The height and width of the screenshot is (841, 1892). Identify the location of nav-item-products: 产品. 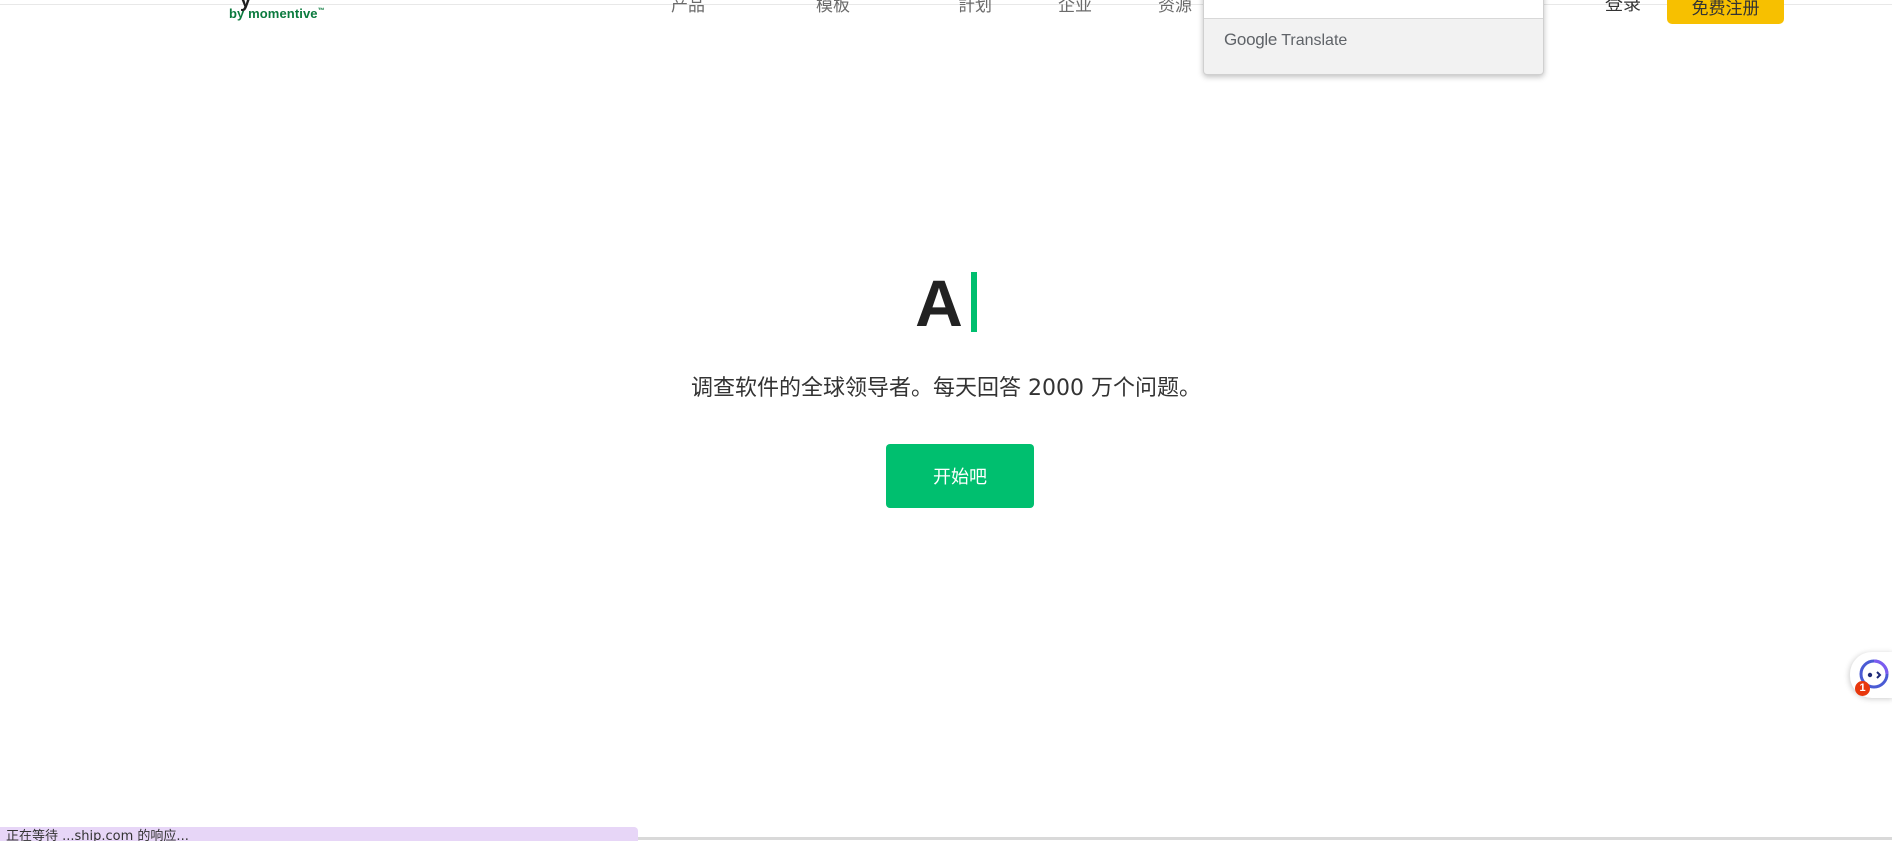
(688, 8).